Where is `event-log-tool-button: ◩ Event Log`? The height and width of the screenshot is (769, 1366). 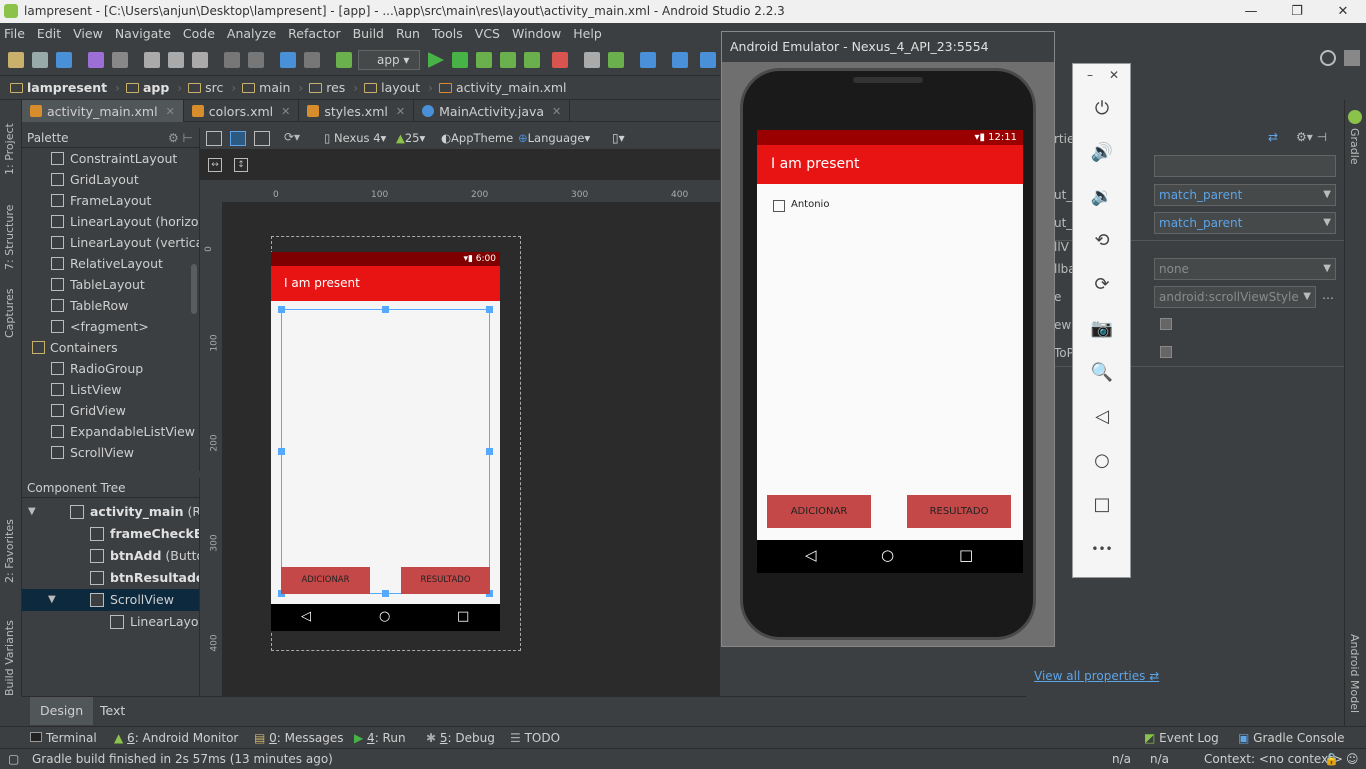 event-log-tool-button: ◩ Event Log is located at coordinates (1181, 738).